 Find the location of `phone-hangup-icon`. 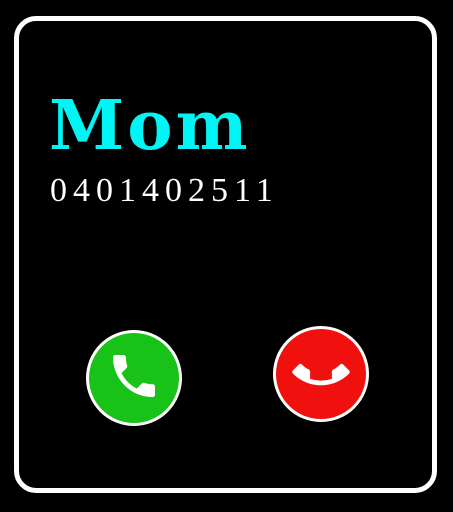

phone-hangup-icon is located at coordinates (321, 374).